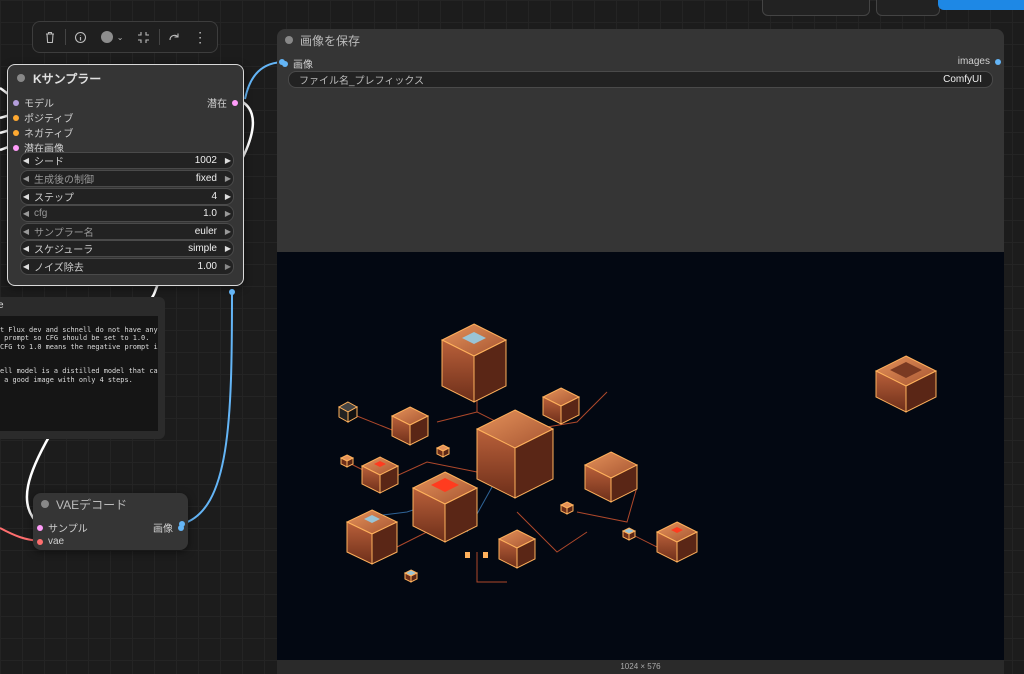 The image size is (1024, 674). What do you see at coordinates (92, 504) in the screenshot?
I see `node-title: VAEデコード` at bounding box center [92, 504].